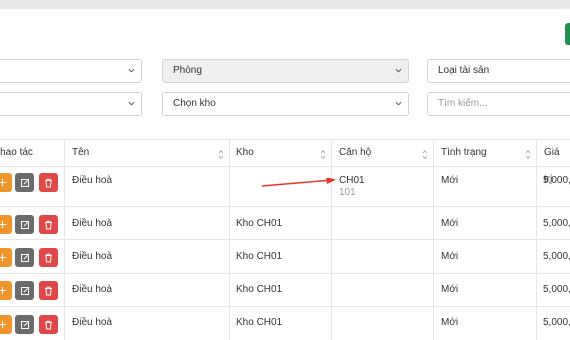  What do you see at coordinates (285, 104) in the screenshot?
I see `warehouse-select: Chọn kho` at bounding box center [285, 104].